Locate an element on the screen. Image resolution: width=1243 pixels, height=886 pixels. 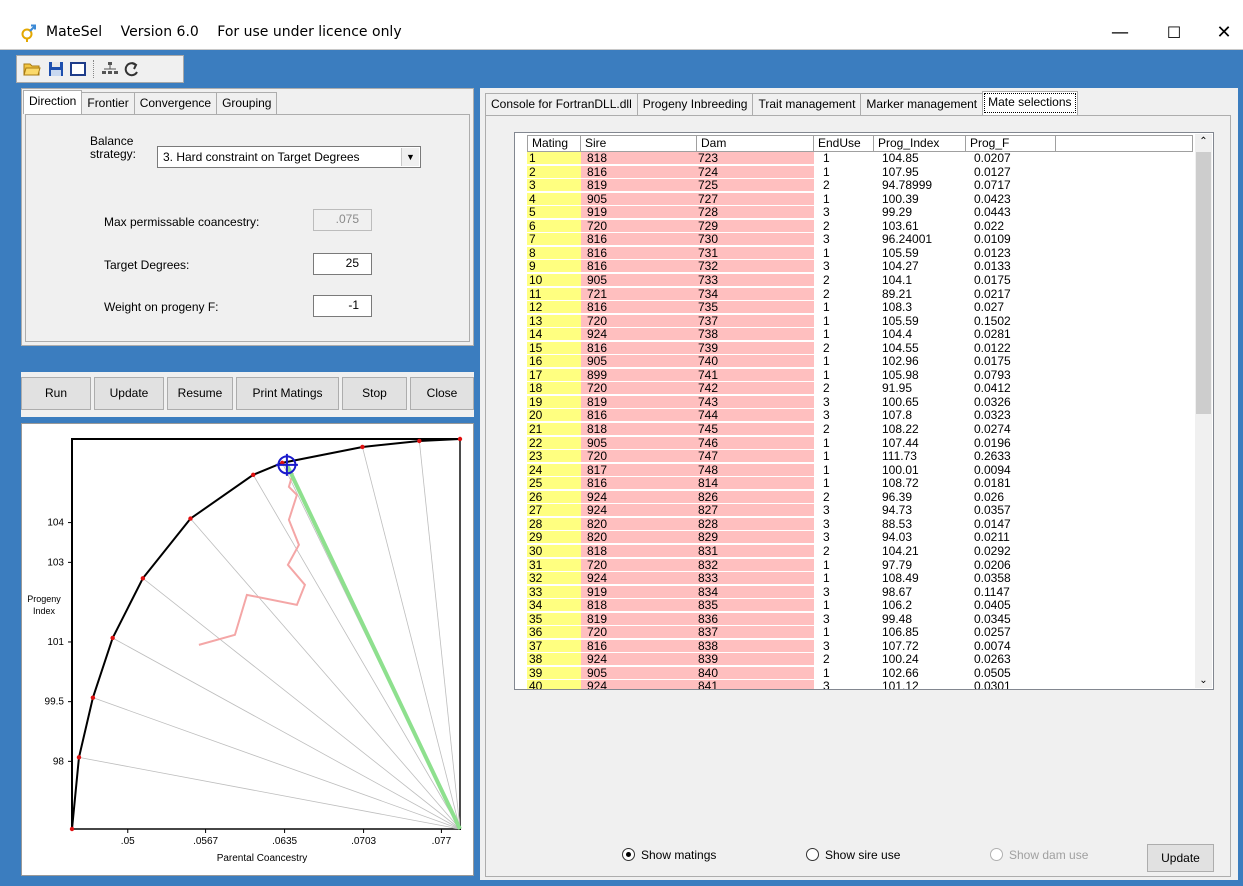
tab-progeny-inbreeding: Progeny Inbreeding is located at coordinates (695, 104).